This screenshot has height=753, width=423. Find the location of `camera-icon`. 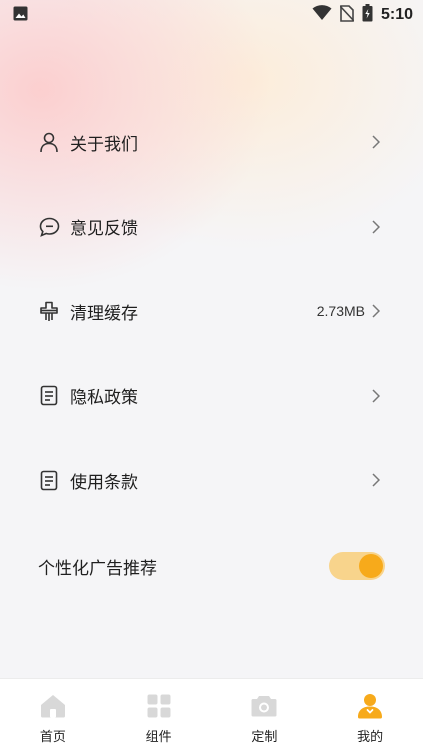

camera-icon is located at coordinates (264, 706).